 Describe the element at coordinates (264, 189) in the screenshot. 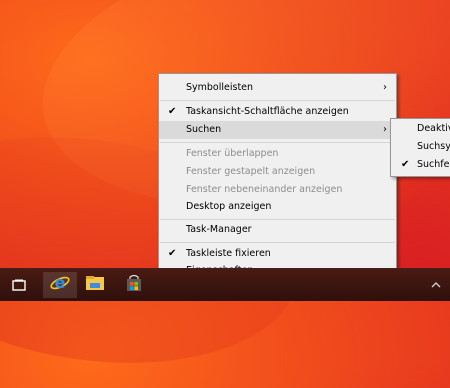

I see `menu-item-label: Fenster nebeneinander anzeigen` at that location.